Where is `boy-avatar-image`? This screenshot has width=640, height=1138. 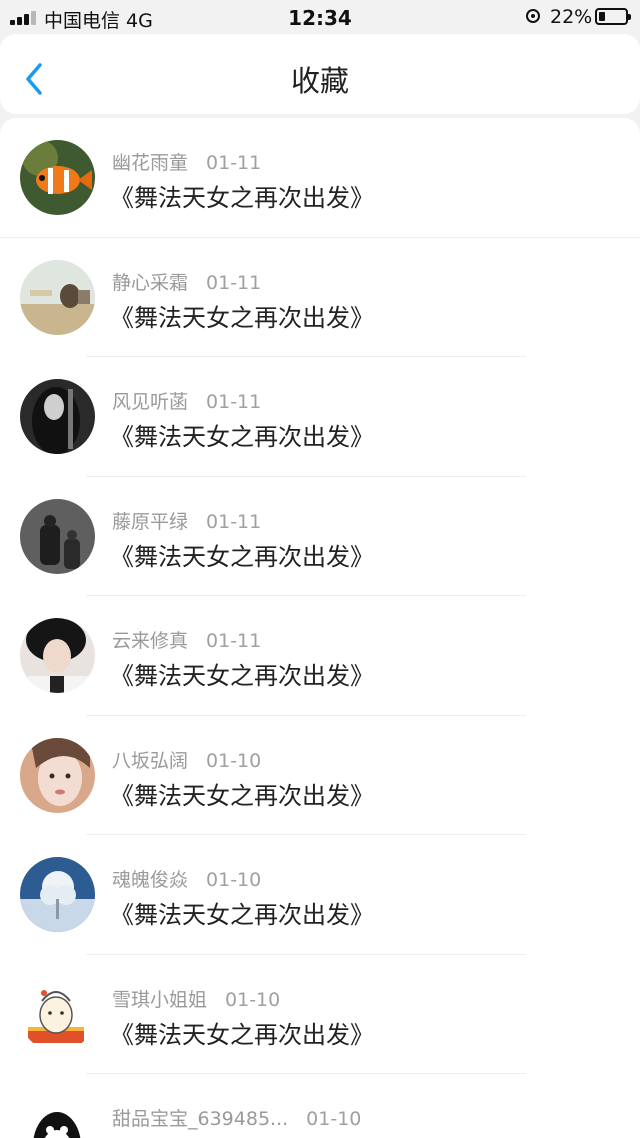 boy-avatar-image is located at coordinates (57, 655).